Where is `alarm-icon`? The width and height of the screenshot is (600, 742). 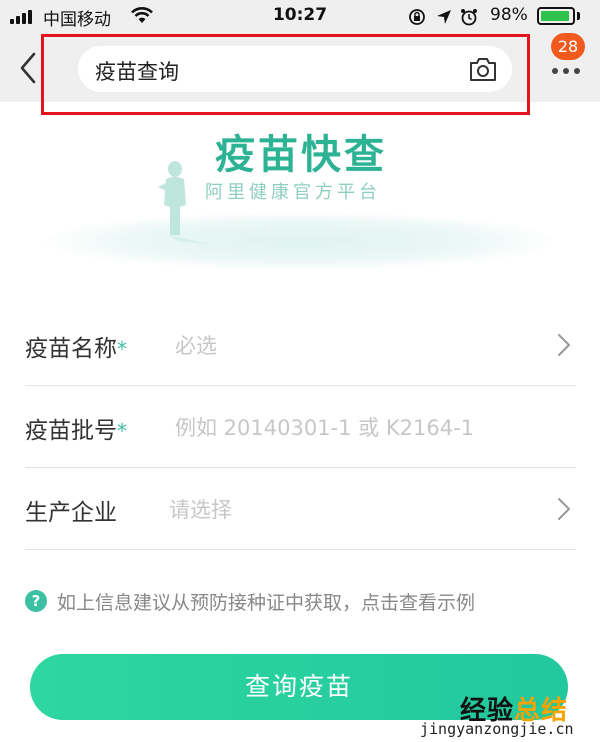 alarm-icon is located at coordinates (469, 17).